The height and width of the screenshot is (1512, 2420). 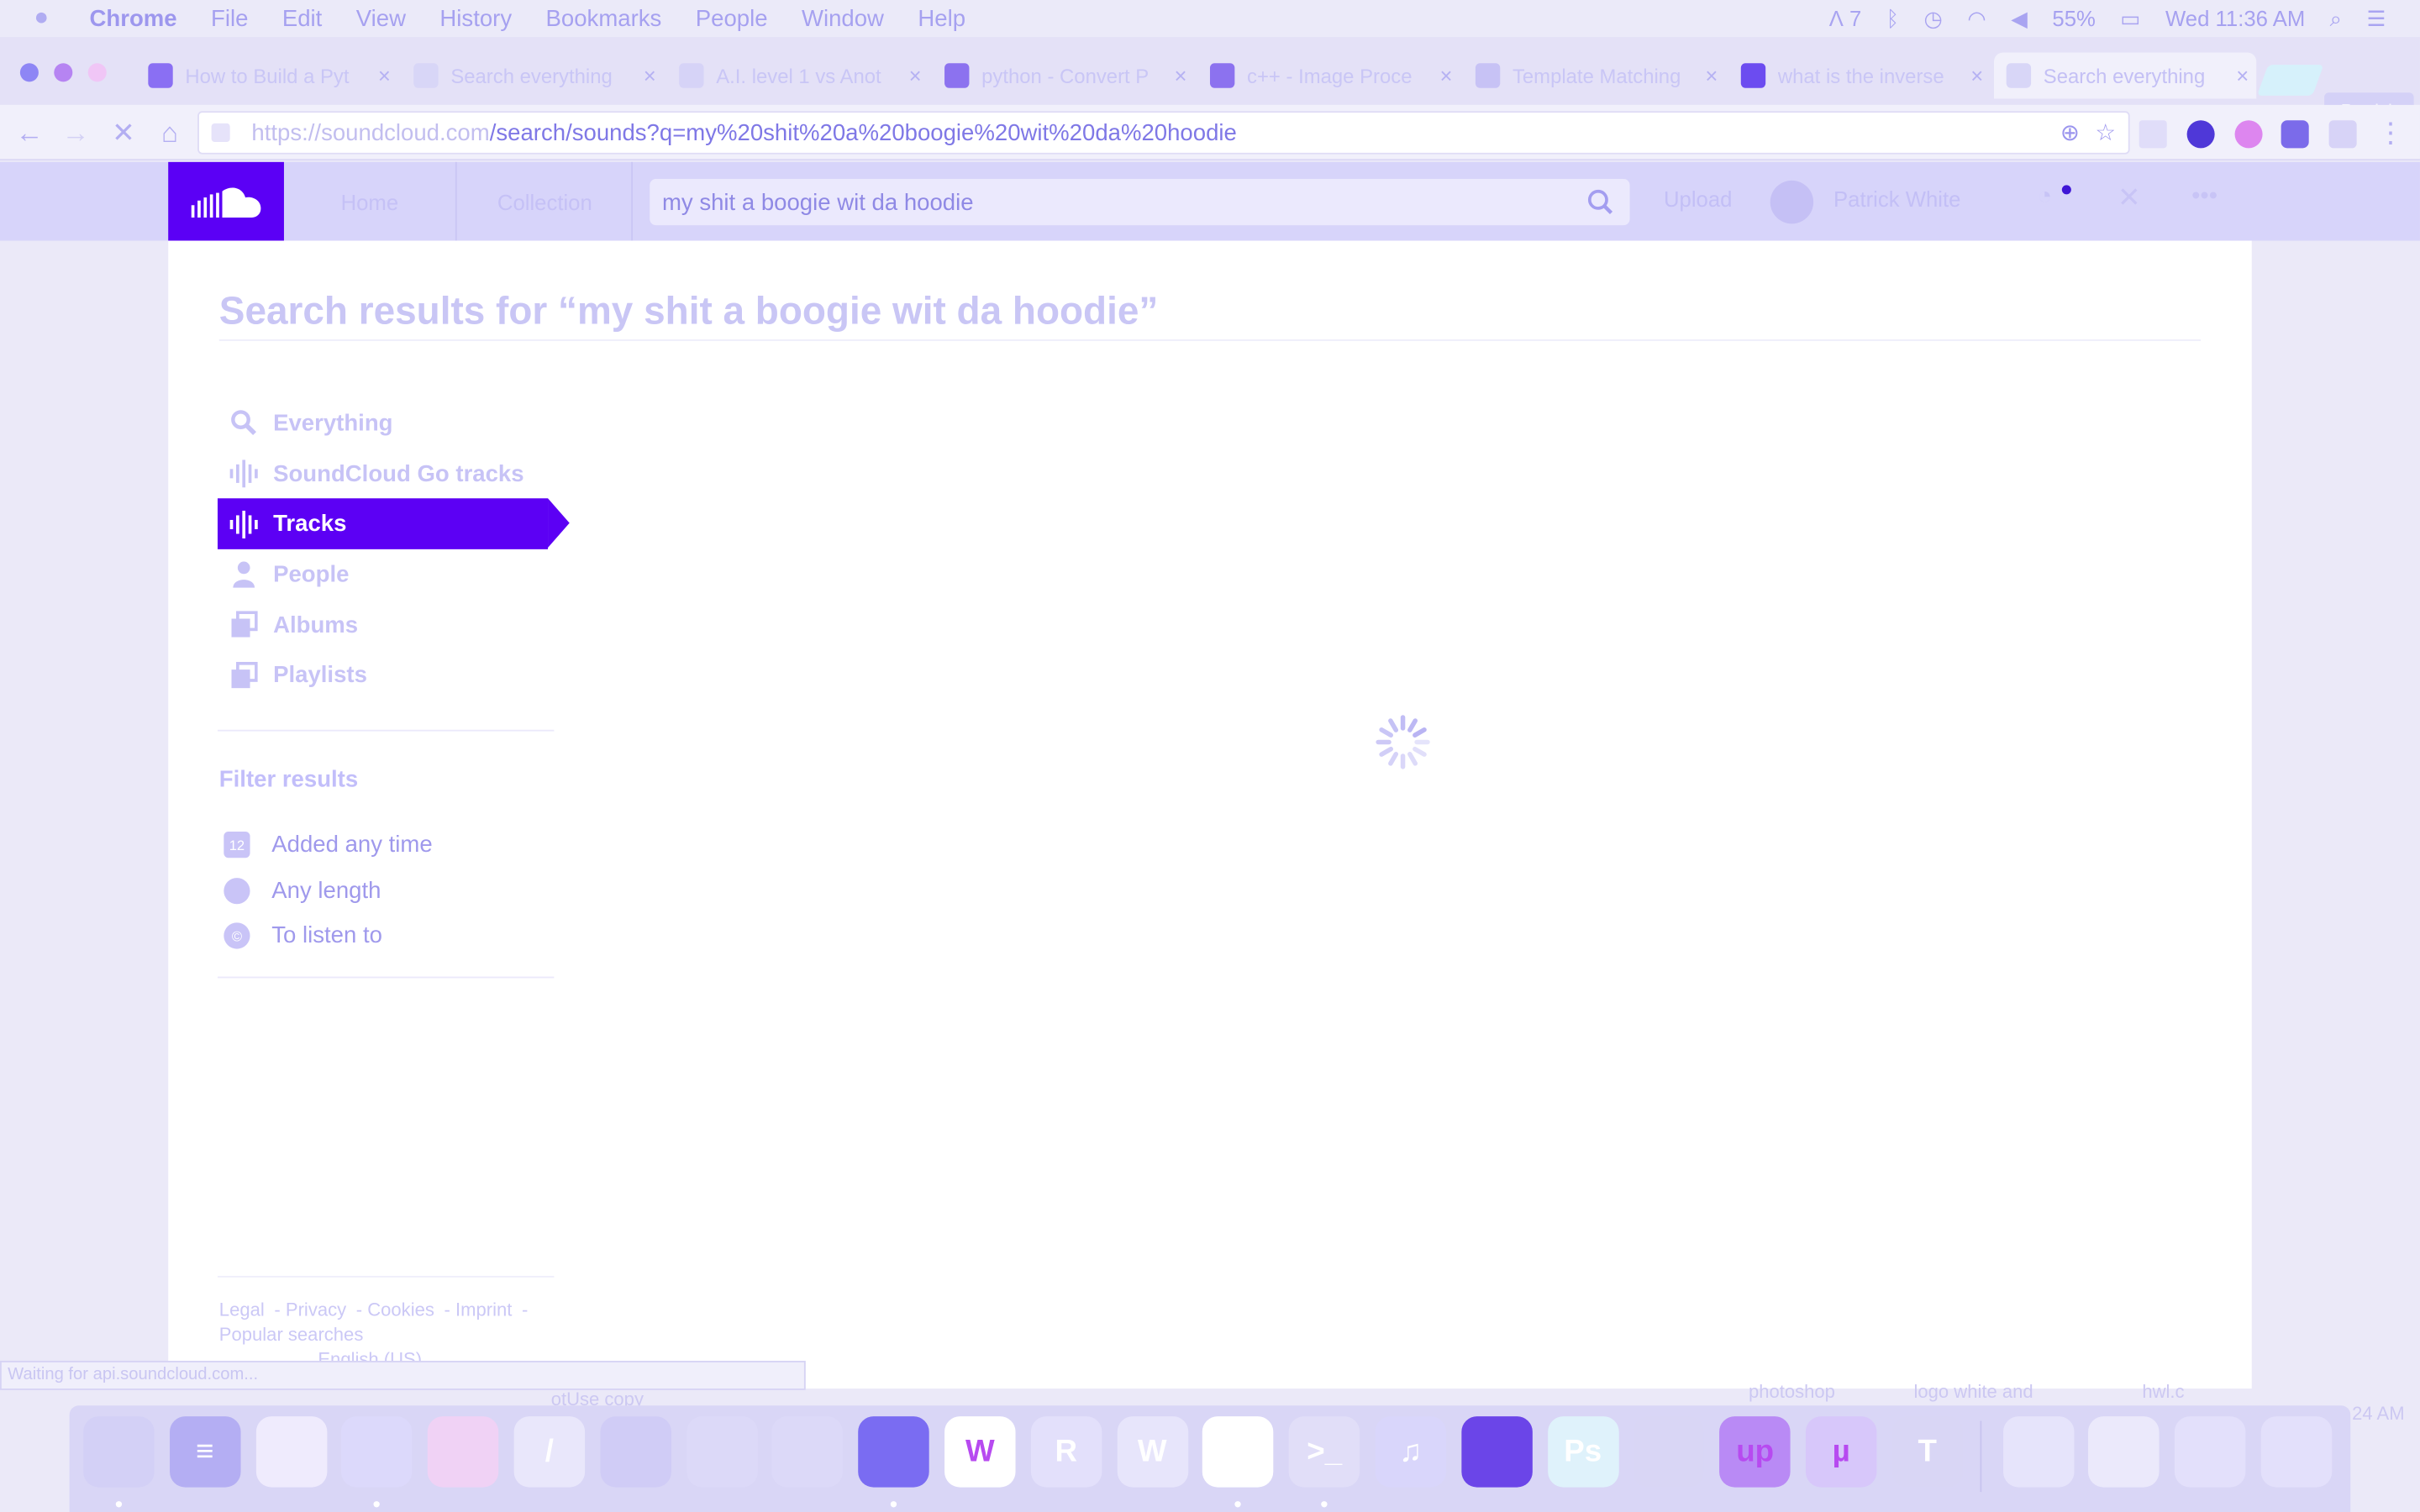 I want to click on footer-link-privacy: Privacy, so click(x=316, y=1310).